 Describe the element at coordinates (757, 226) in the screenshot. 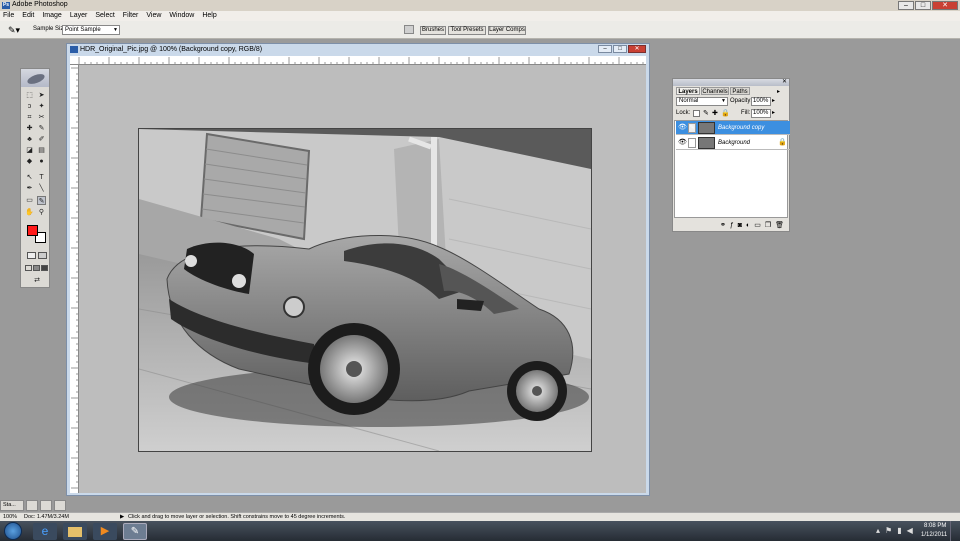

I see `new-group-icon: ▭` at that location.